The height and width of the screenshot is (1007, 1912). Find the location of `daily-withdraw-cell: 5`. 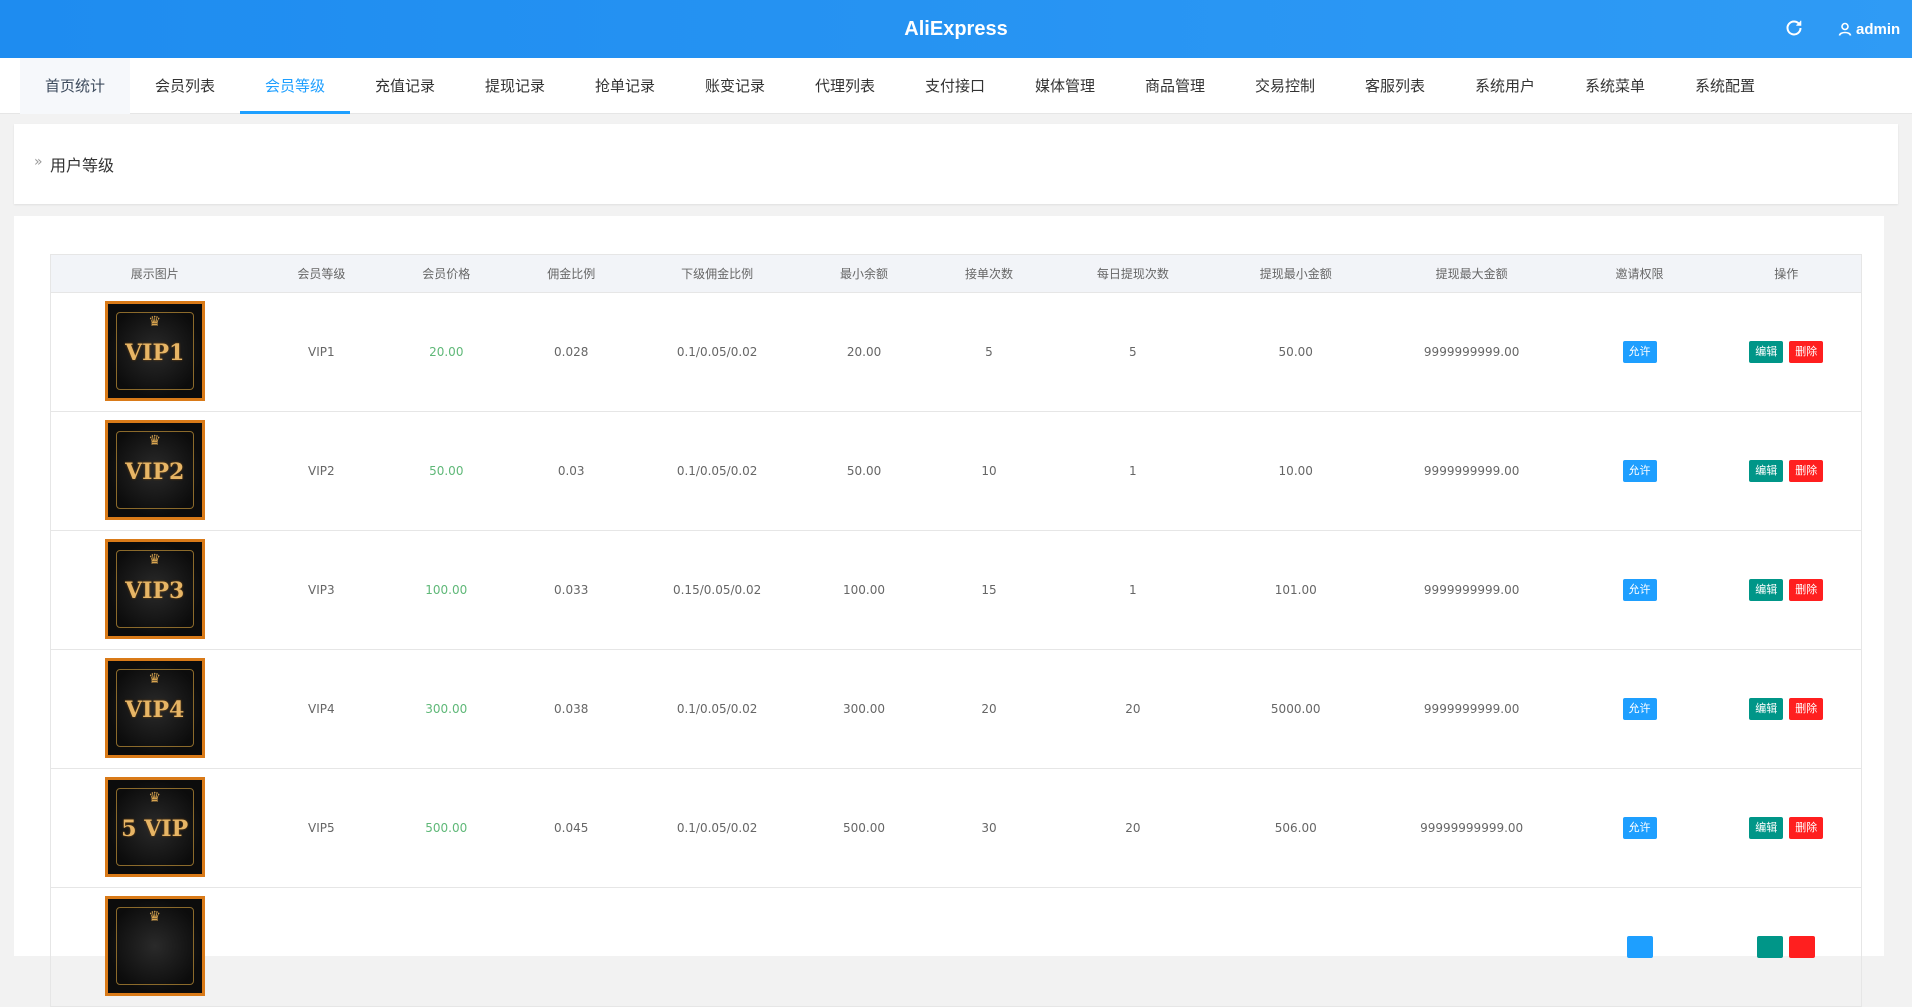

daily-withdraw-cell: 5 is located at coordinates (1133, 352).